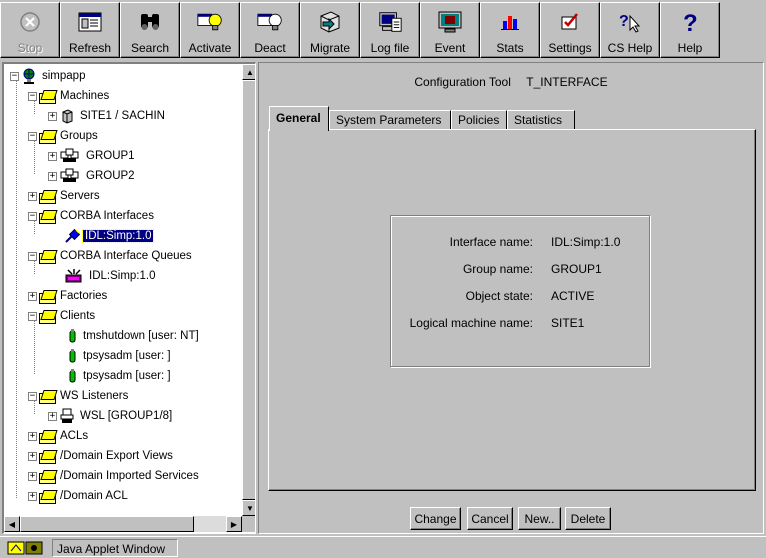 This screenshot has width=766, height=558. What do you see at coordinates (330, 22) in the screenshot?
I see `migrate-icon` at bounding box center [330, 22].